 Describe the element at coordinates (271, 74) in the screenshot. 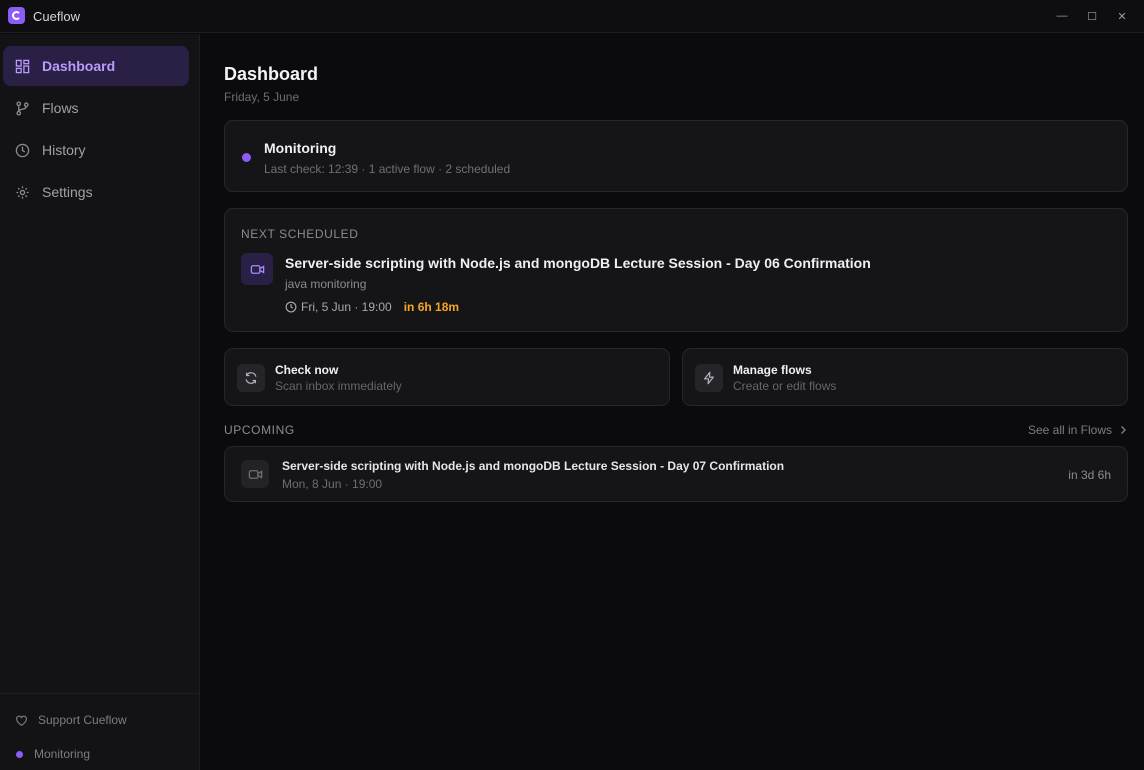

I see `page-title: Dashboard` at that location.